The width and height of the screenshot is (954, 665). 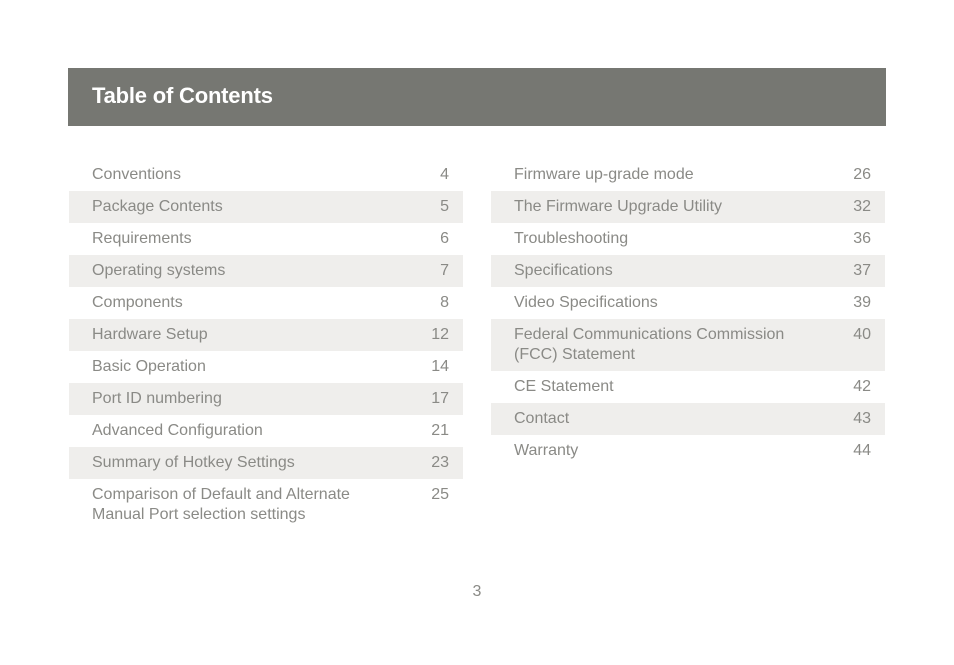 I want to click on toc-entry-label: Hardware Setup, so click(x=150, y=334).